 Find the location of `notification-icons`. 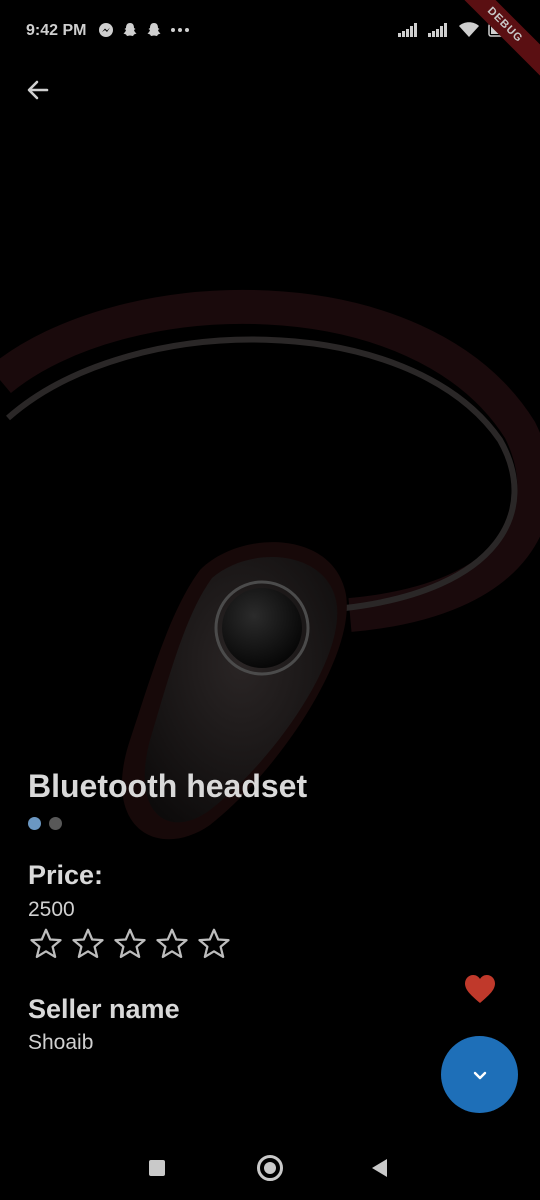

notification-icons is located at coordinates (144, 32).